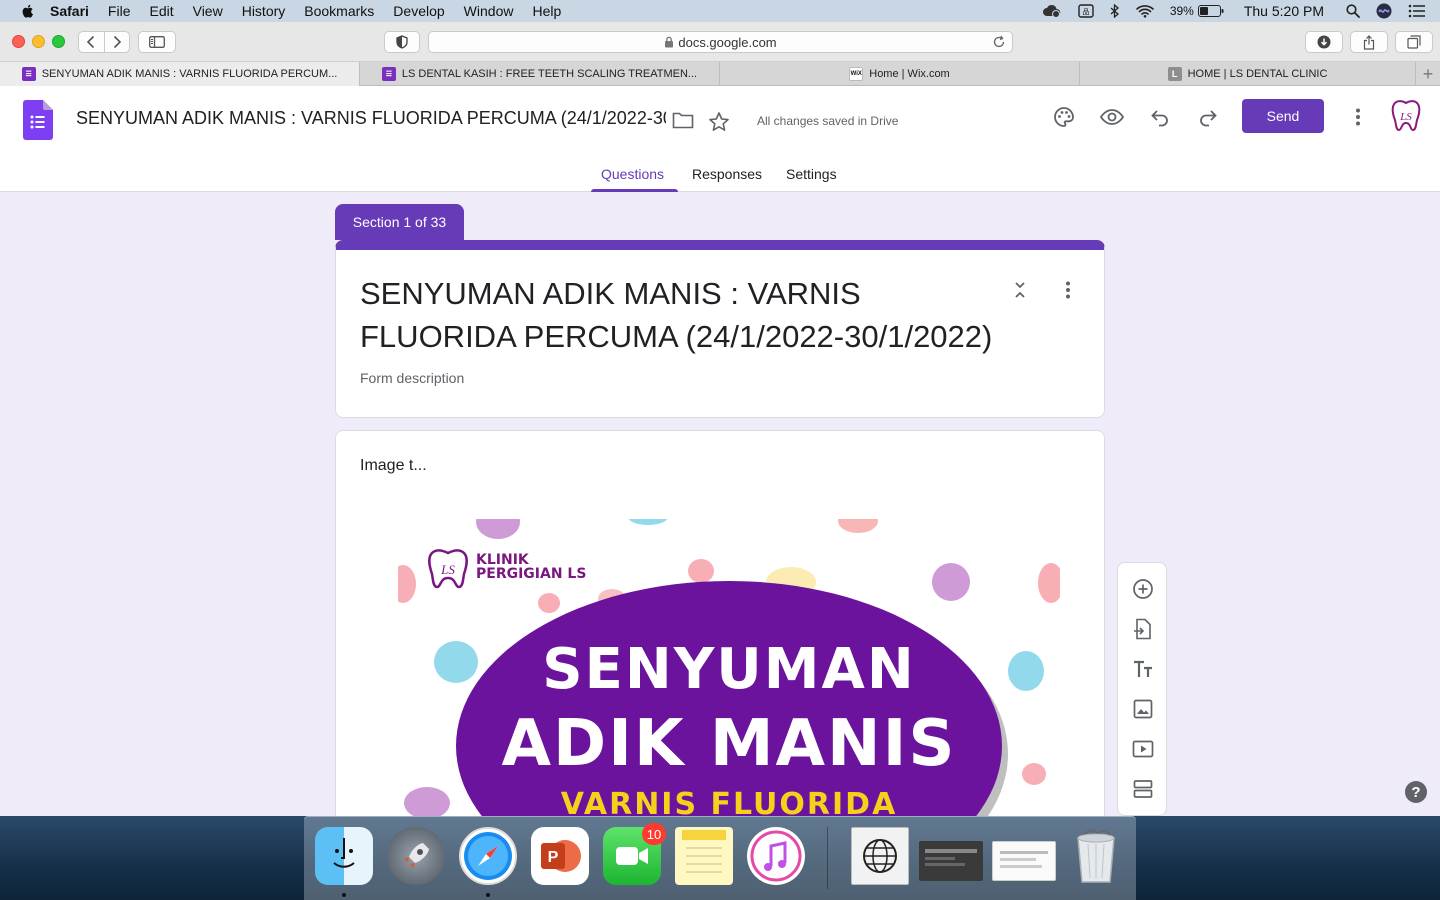 This screenshot has height=900, width=1440. Describe the element at coordinates (683, 120) in the screenshot. I see `move-to-folder-icon` at that location.